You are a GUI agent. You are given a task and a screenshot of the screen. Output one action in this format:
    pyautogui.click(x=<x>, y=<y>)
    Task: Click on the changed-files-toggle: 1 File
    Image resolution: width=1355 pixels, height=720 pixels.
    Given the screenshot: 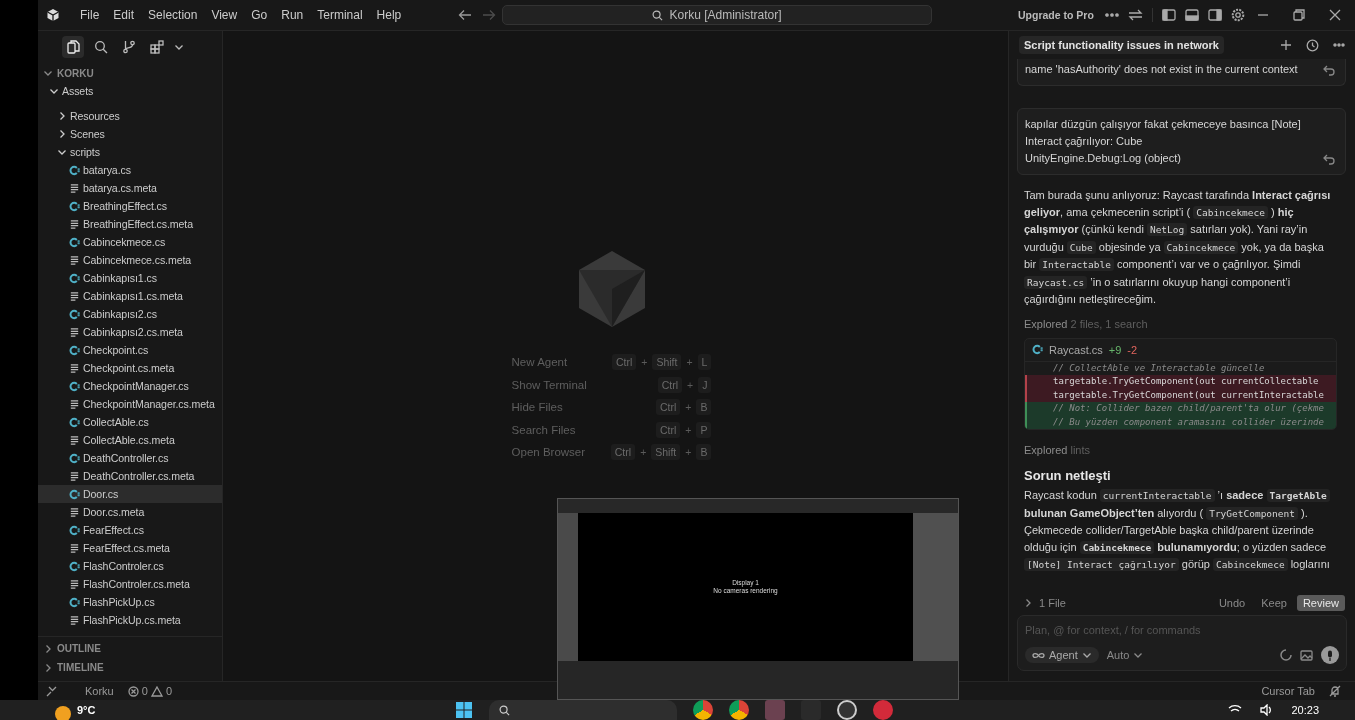 What is the action you would take?
    pyautogui.click(x=1044, y=603)
    